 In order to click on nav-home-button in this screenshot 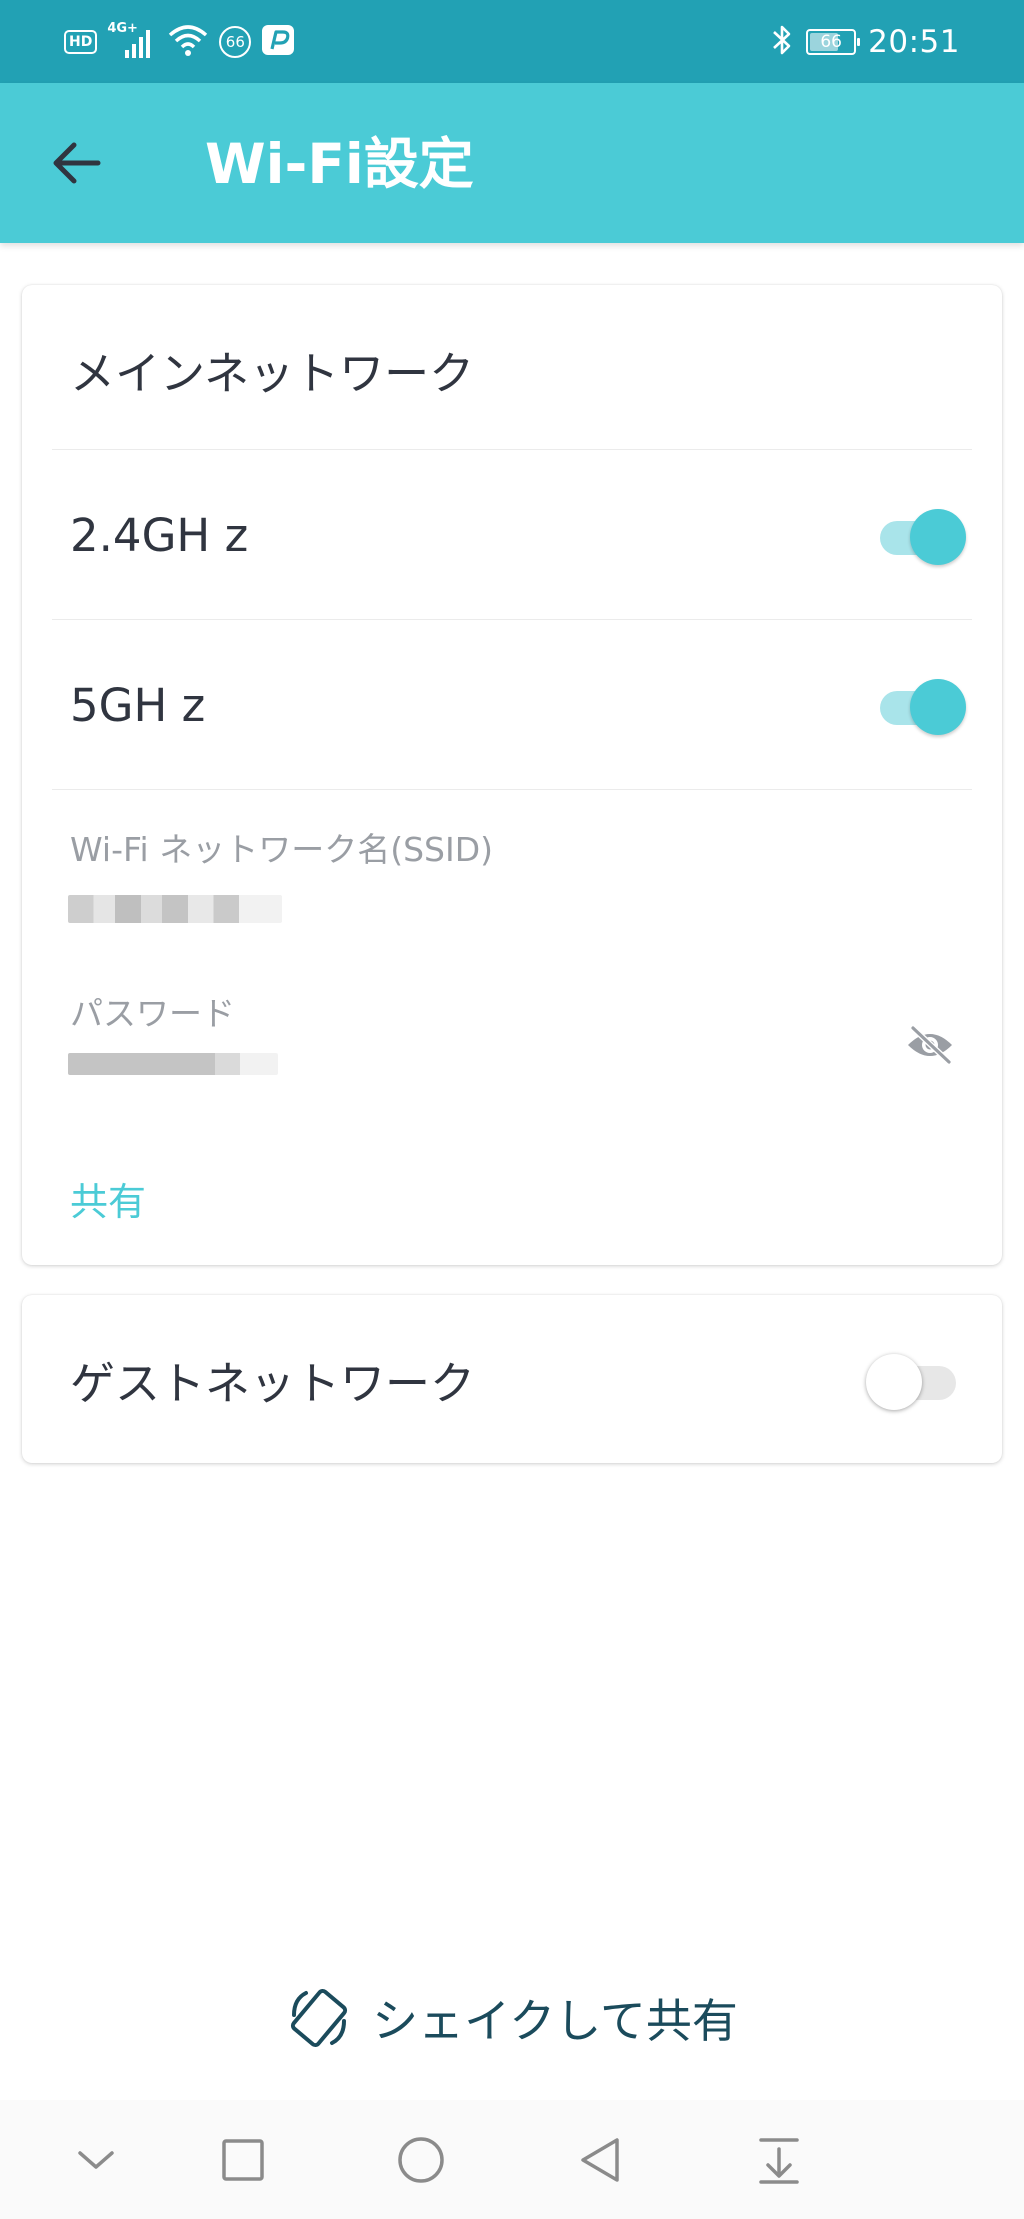, I will do `click(421, 2160)`.